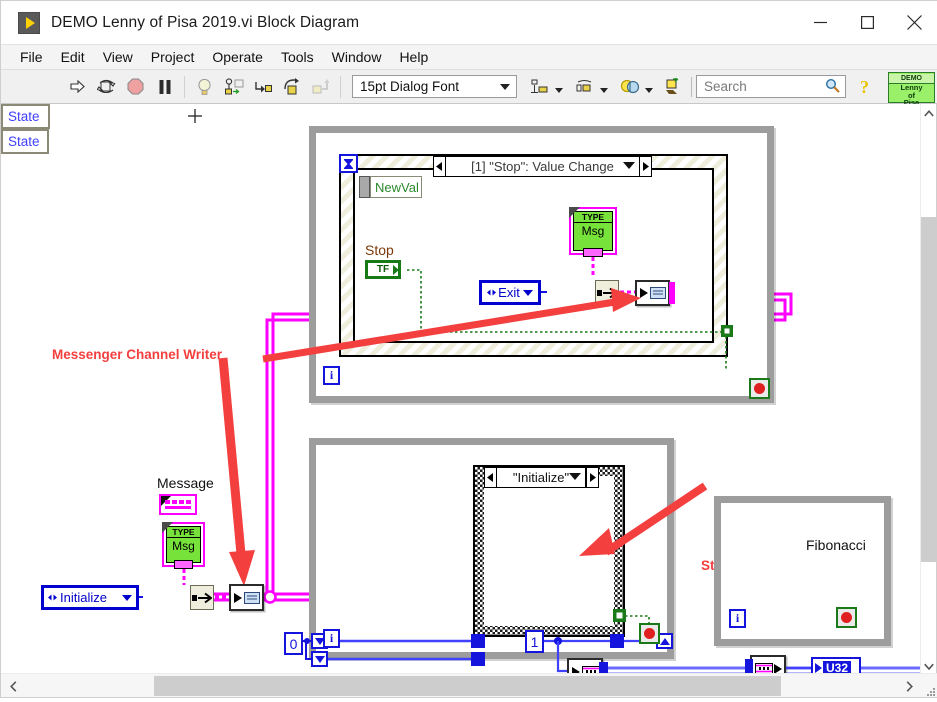 The image size is (937, 702). What do you see at coordinates (779, 667) in the screenshot?
I see `fibonacci-wires` at bounding box center [779, 667].